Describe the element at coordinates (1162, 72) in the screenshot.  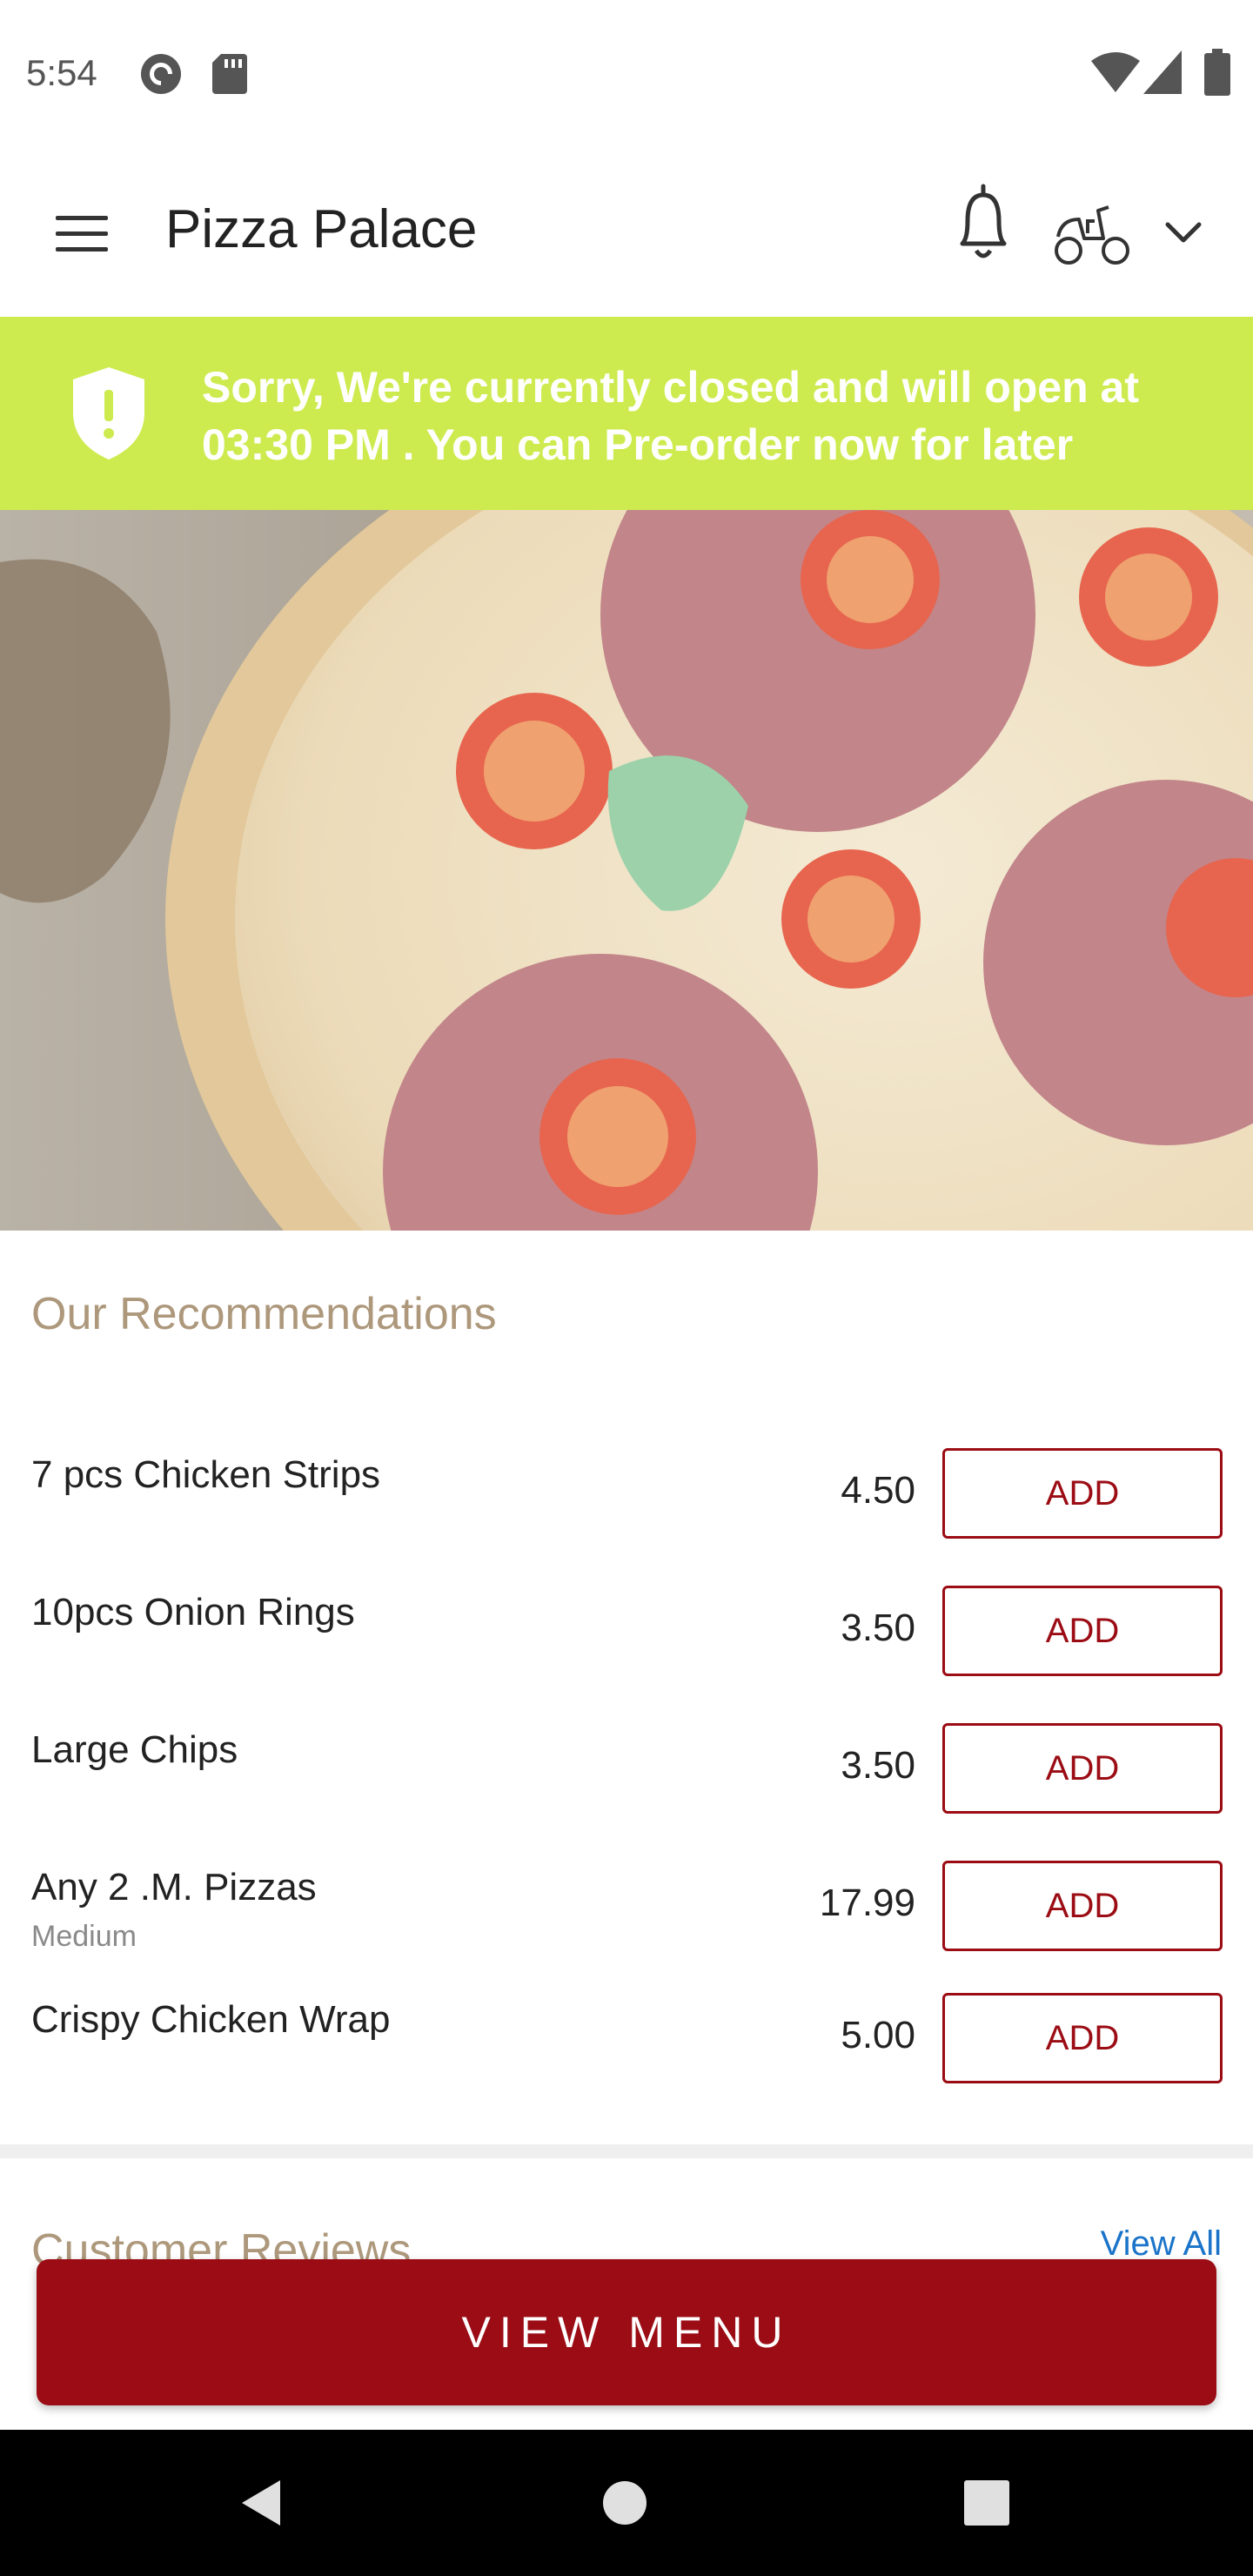
I see `signal-icon` at that location.